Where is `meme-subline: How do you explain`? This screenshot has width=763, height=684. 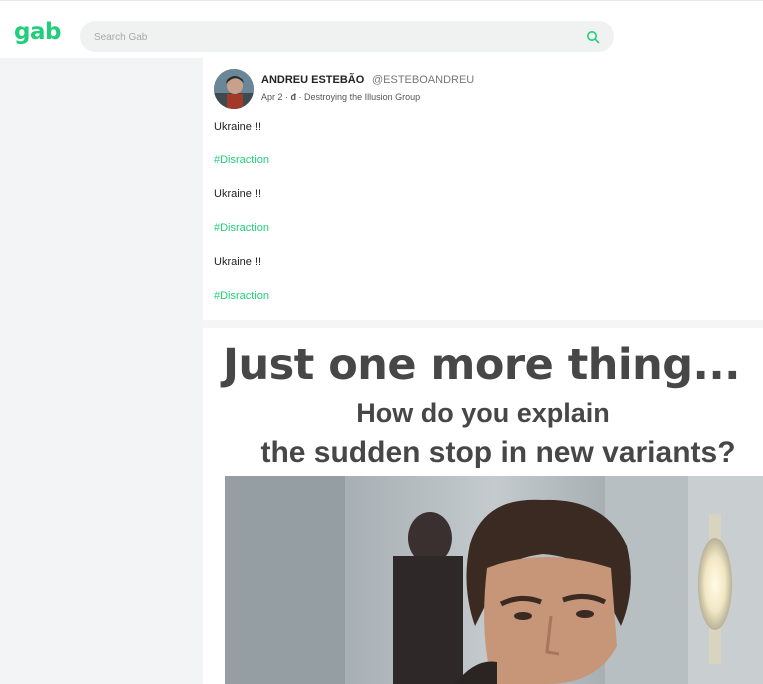
meme-subline: How do you explain is located at coordinates (483, 413).